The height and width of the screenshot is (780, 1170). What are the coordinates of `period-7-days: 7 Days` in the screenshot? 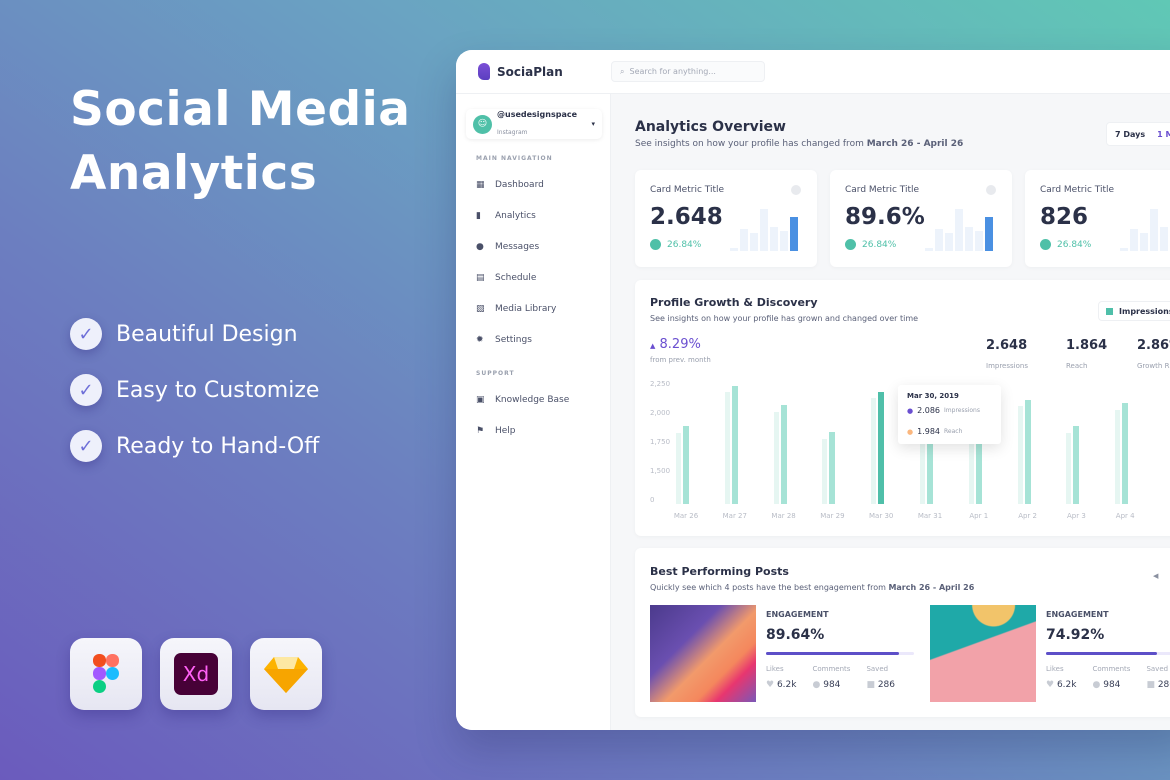 It's located at (1130, 134).